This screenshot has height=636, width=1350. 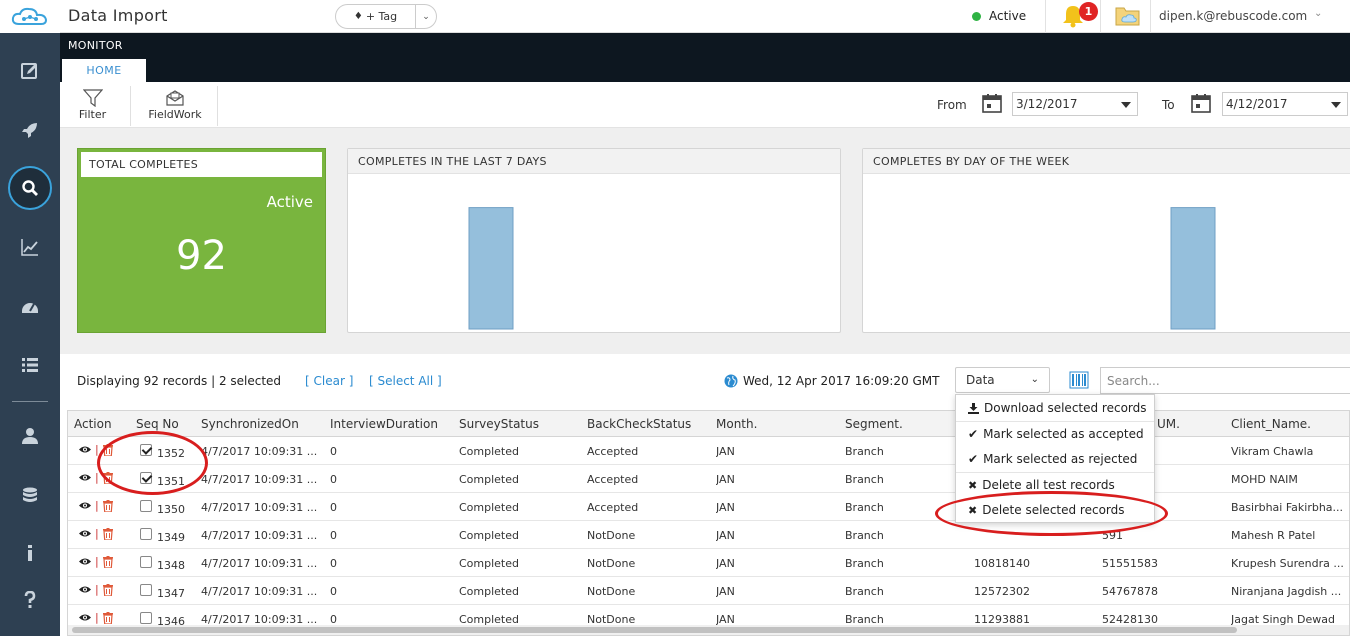 What do you see at coordinates (30, 16) in the screenshot?
I see `app-logo` at bounding box center [30, 16].